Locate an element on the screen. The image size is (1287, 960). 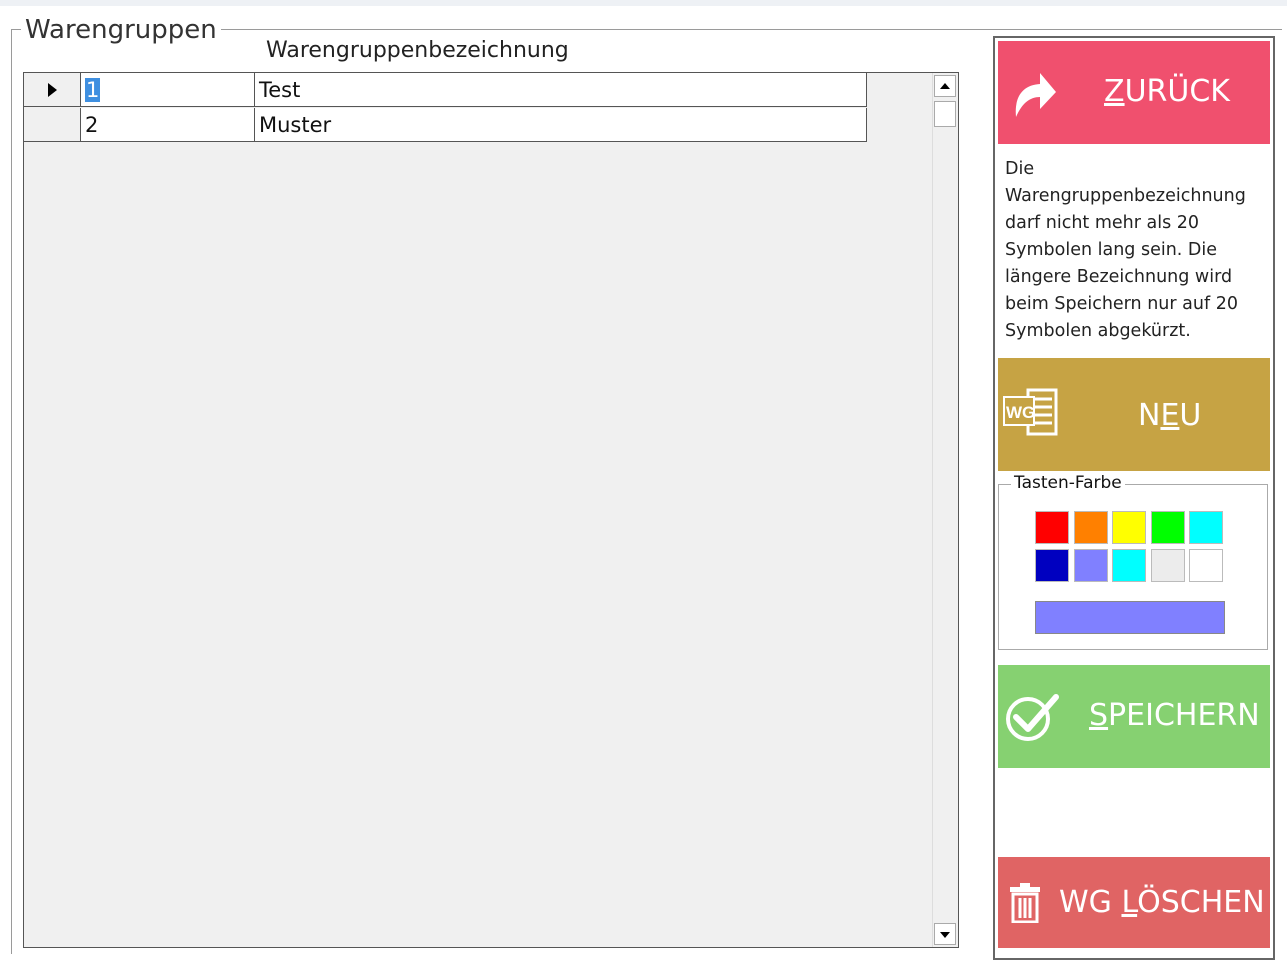
table-row: 1 Test is located at coordinates (445, 90).